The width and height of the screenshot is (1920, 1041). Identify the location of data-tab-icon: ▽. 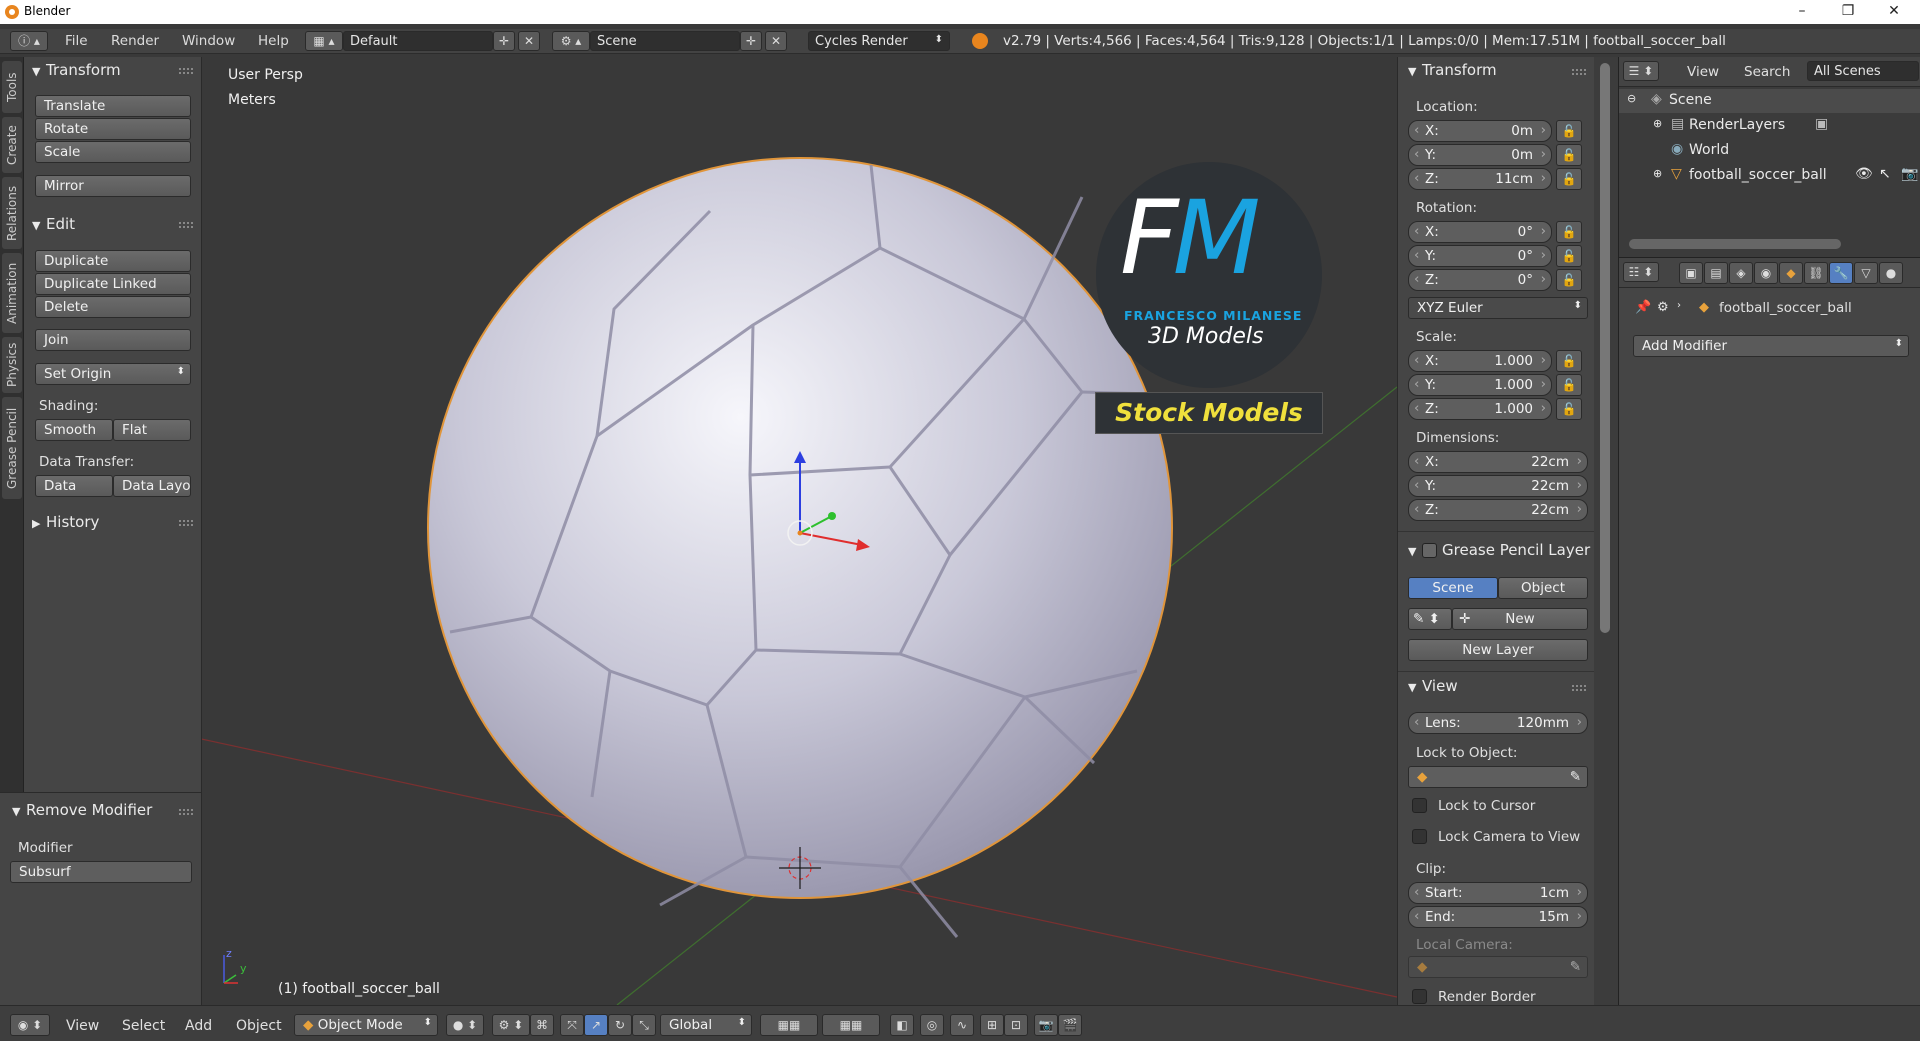
(1866, 273).